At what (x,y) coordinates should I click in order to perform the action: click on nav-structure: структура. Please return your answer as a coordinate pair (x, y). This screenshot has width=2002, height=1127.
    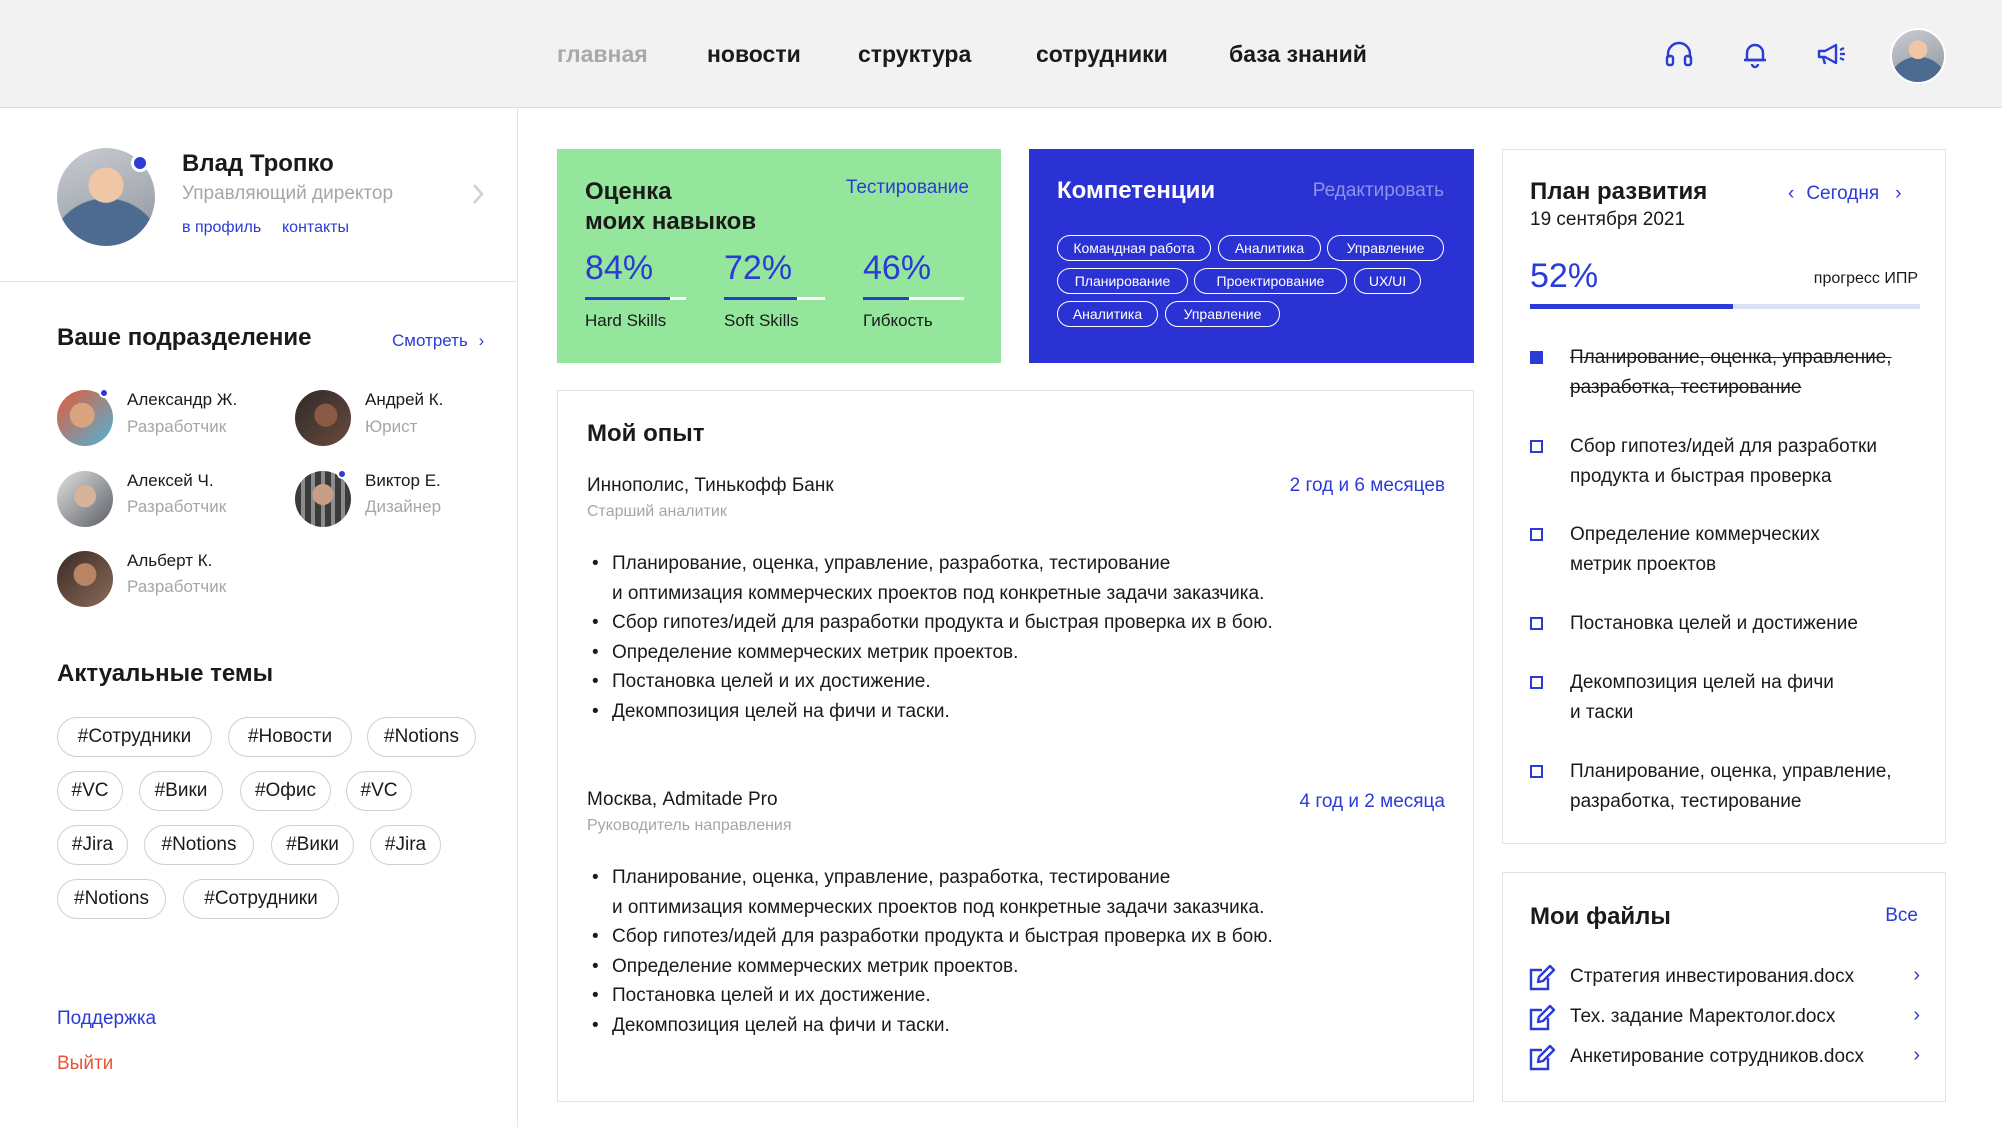
    Looking at the image, I should click on (914, 54).